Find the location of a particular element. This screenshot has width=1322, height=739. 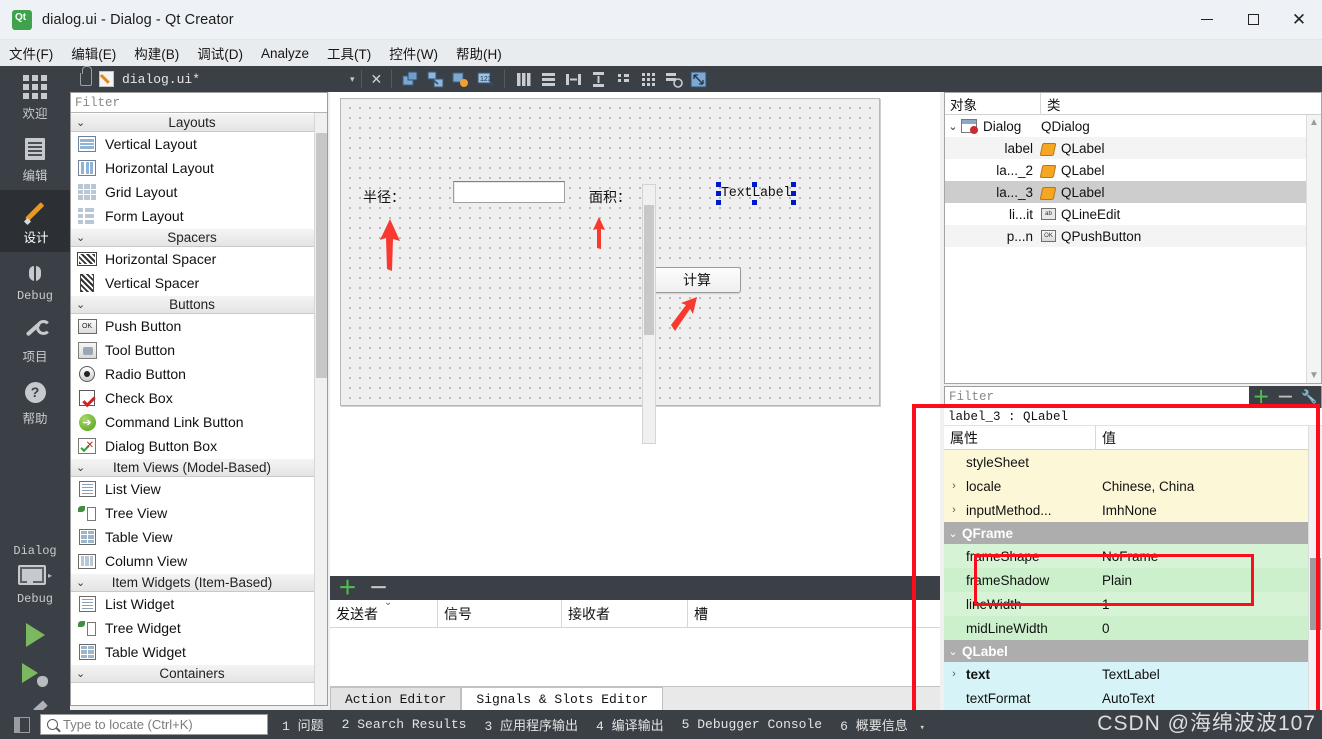

widget-item-tree-widget: Tree Widget is located at coordinates (199, 628).